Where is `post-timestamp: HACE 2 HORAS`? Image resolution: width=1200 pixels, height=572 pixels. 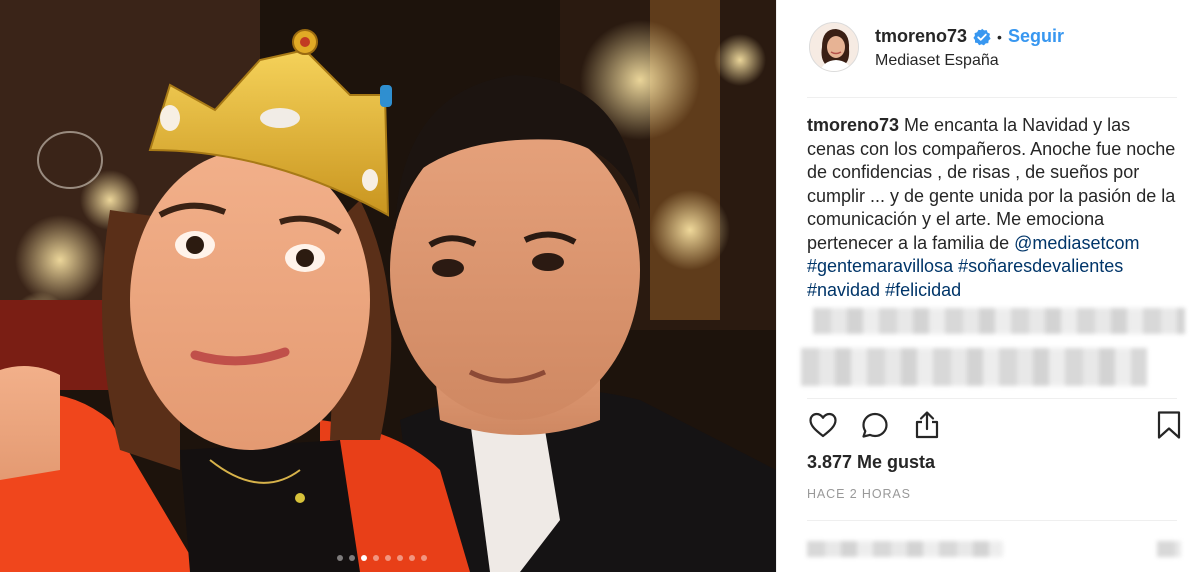 post-timestamp: HACE 2 HORAS is located at coordinates (859, 494).